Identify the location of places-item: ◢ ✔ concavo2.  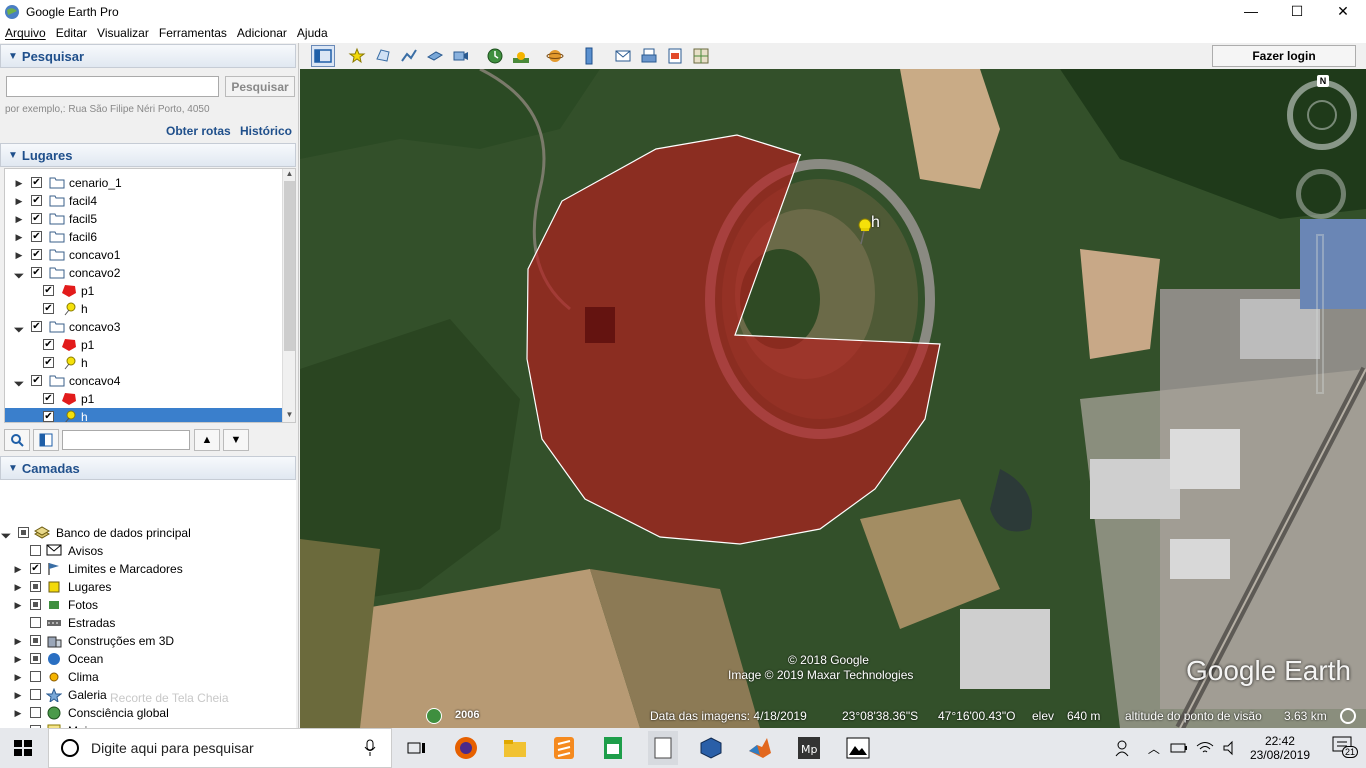
(145, 273).